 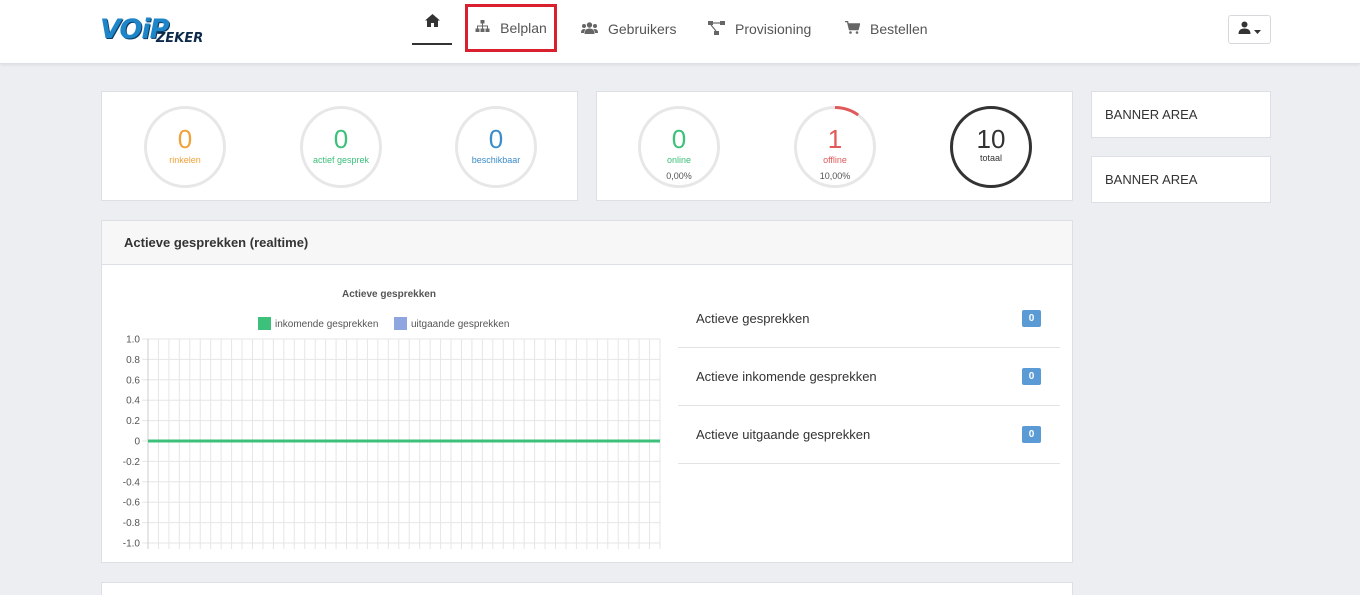 I want to click on nav-bestellen: Bestellen, so click(x=886, y=29).